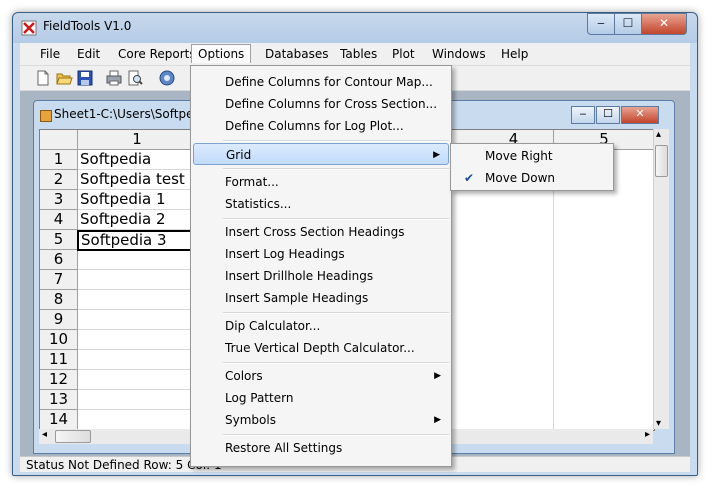 This screenshot has height=498, width=717. Describe the element at coordinates (64, 78) in the screenshot. I see `open-icon` at that location.